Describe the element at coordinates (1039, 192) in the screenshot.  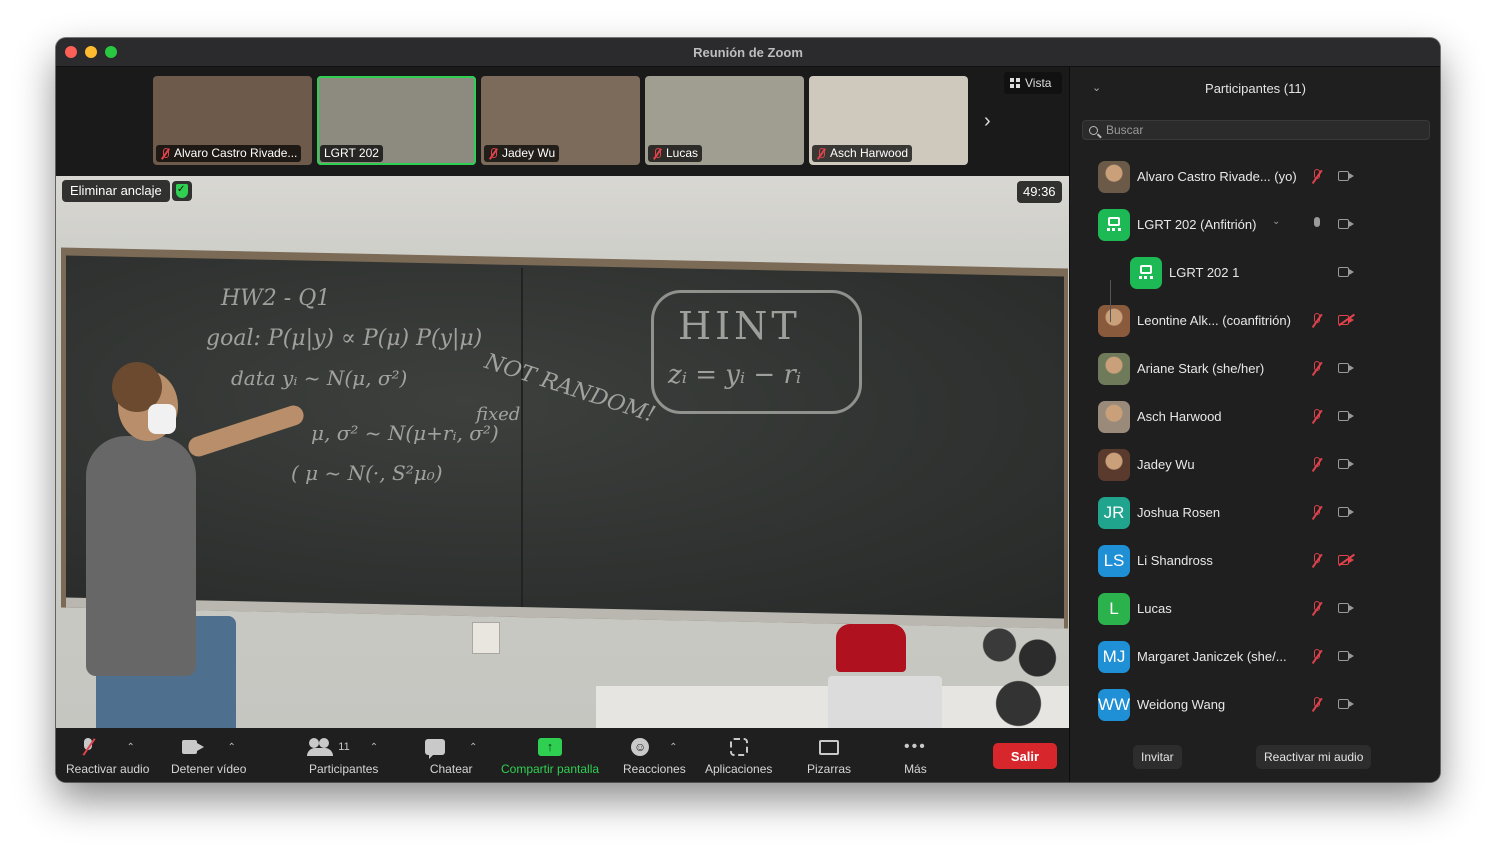
I see `meeting-timer: 49:36` at that location.